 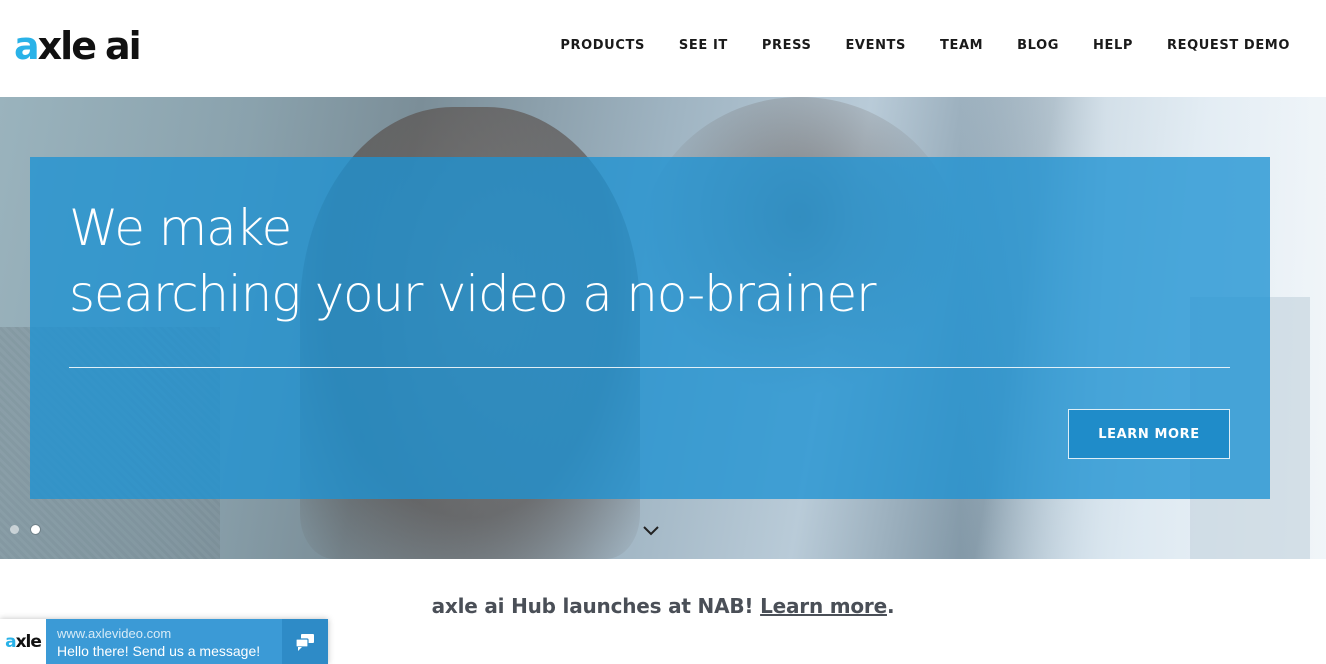 I want to click on nav-press: PRESS, so click(x=787, y=45).